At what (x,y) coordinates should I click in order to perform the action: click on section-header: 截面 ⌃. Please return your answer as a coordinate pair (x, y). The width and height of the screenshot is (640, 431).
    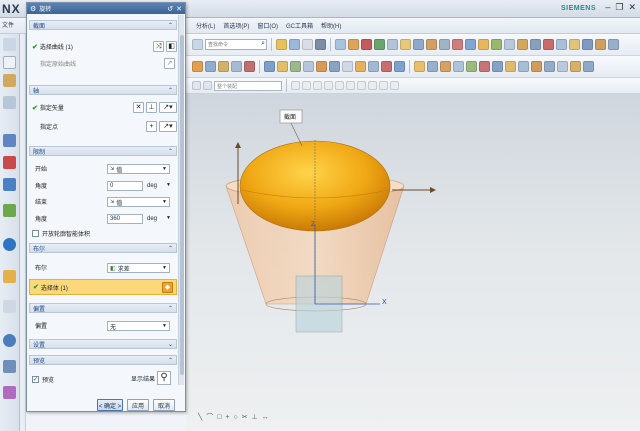
    Looking at the image, I should click on (103, 25).